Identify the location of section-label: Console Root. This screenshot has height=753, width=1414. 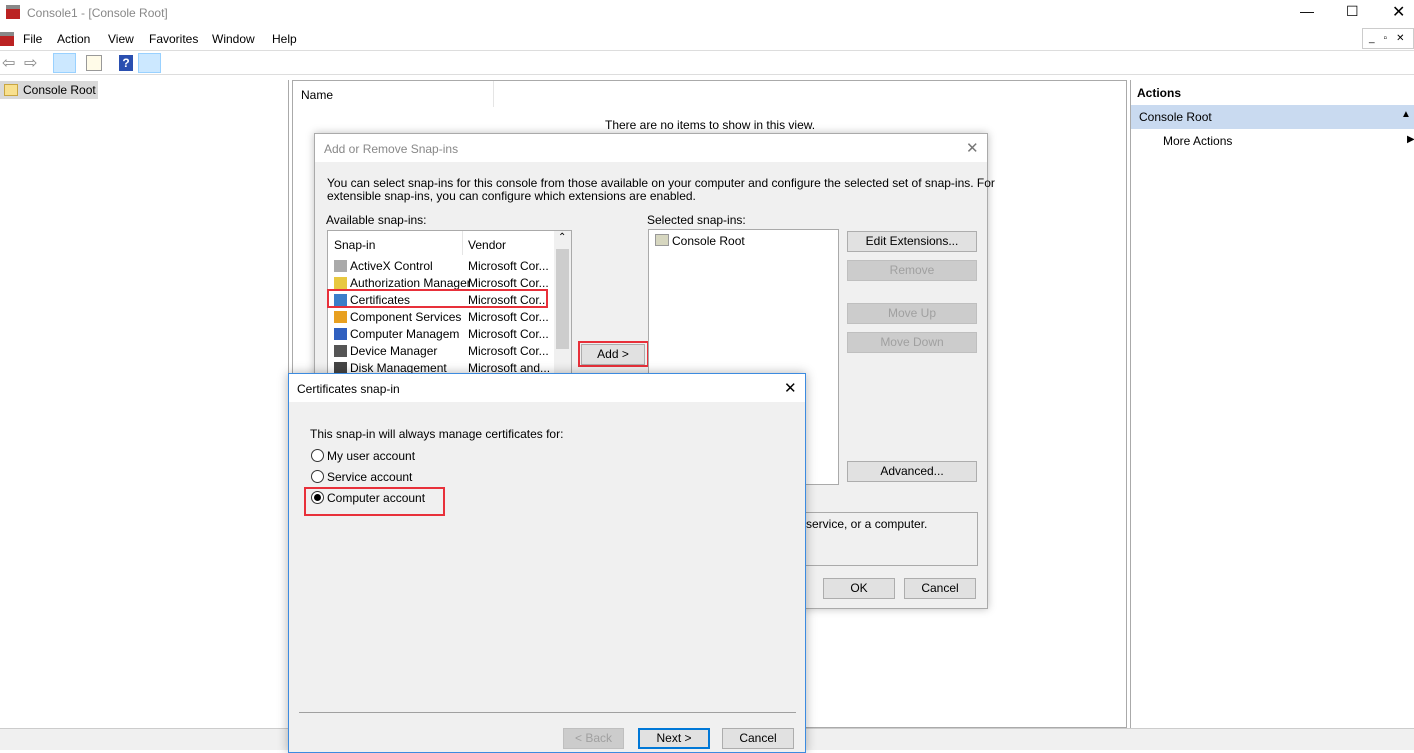
(1175, 117).